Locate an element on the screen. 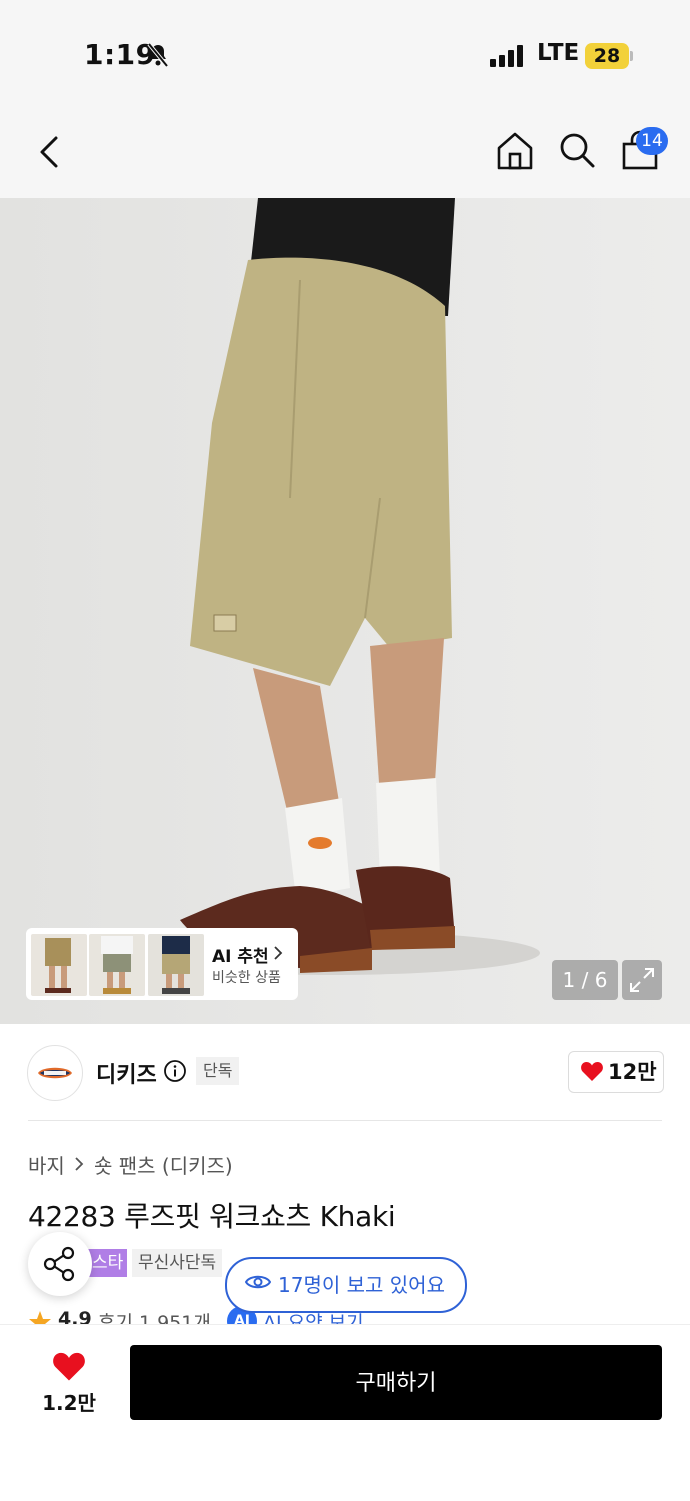 The image size is (690, 1501). expand-icon is located at coordinates (642, 980).